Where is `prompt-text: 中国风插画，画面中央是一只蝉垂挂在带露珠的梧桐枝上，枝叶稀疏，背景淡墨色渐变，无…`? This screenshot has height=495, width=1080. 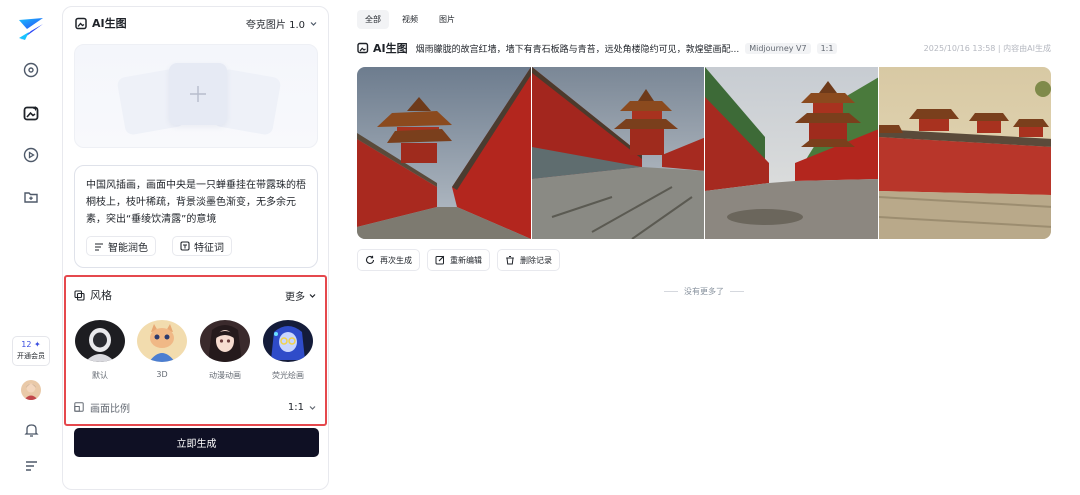 prompt-text: 中国风插画，画面中央是一只蝉垂挂在带露珠的梧桐枝上，枝叶稀疏，背景淡墨色渐变，无… is located at coordinates (196, 202).